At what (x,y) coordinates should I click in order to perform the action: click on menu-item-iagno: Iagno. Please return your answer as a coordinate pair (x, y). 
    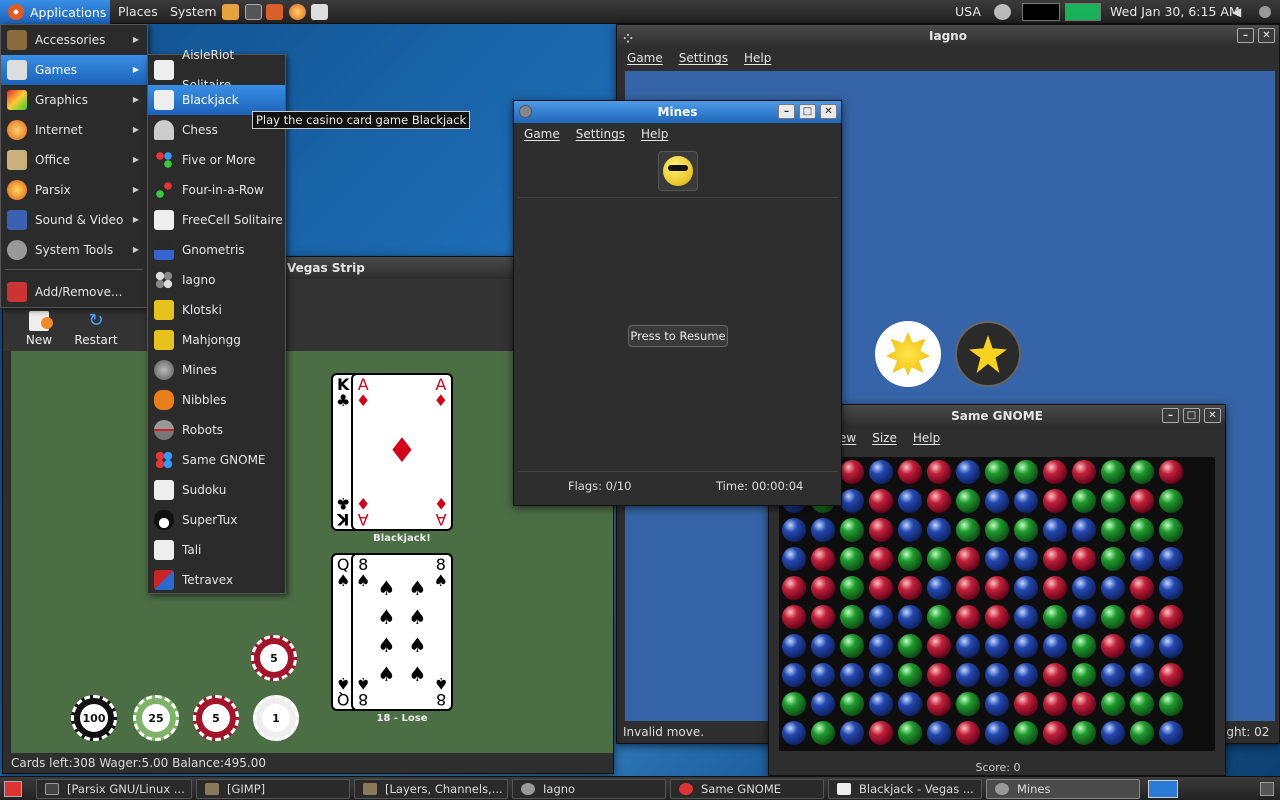
    Looking at the image, I should click on (216, 280).